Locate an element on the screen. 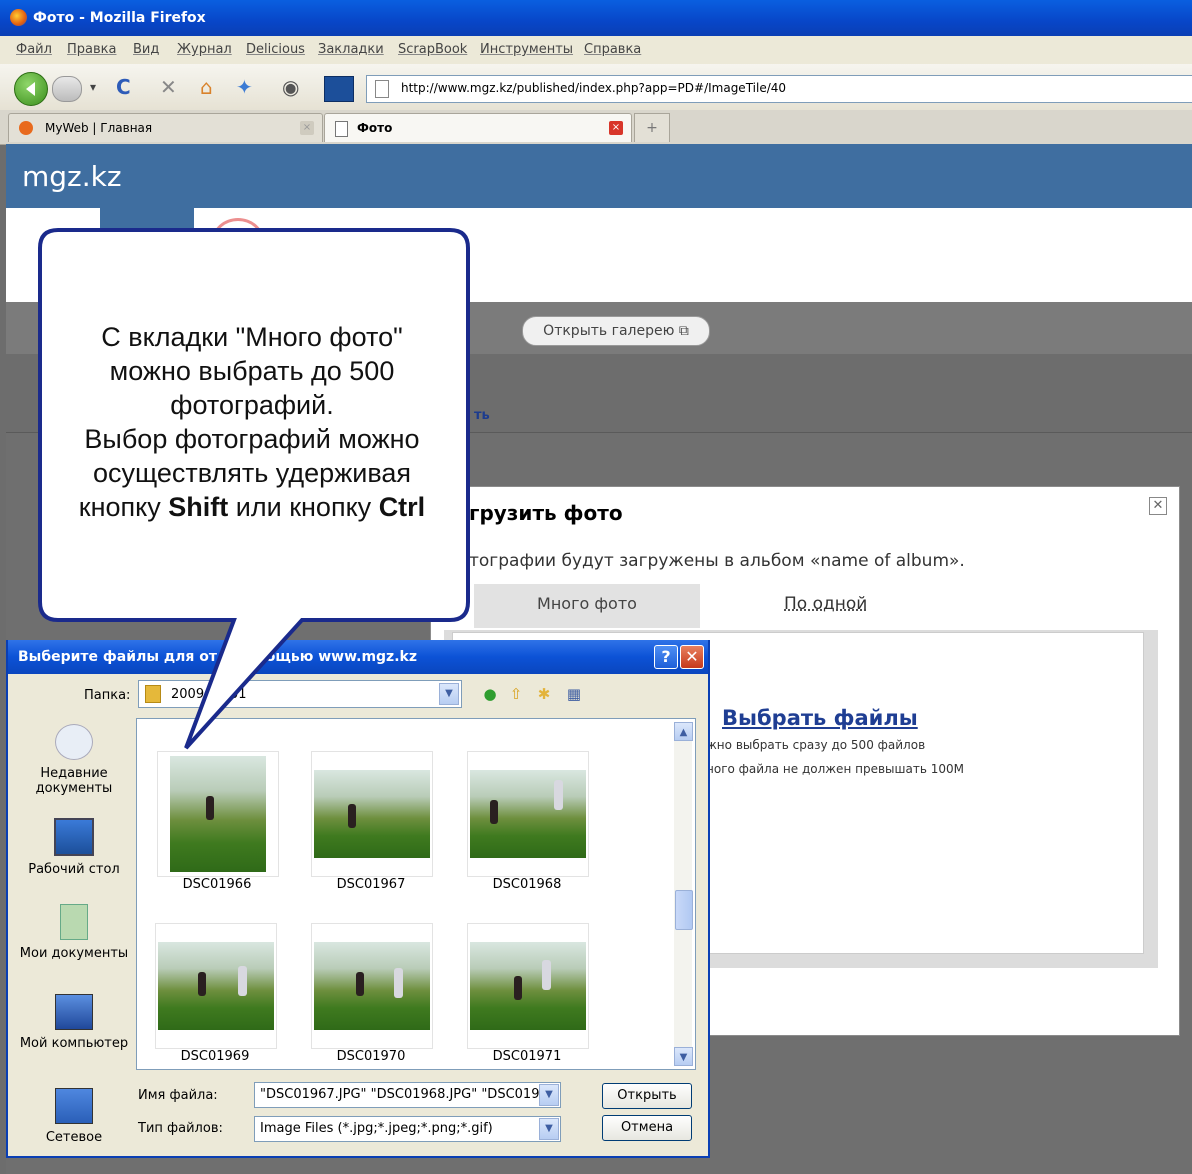  close-dialog-button: ✕ is located at coordinates (692, 657).